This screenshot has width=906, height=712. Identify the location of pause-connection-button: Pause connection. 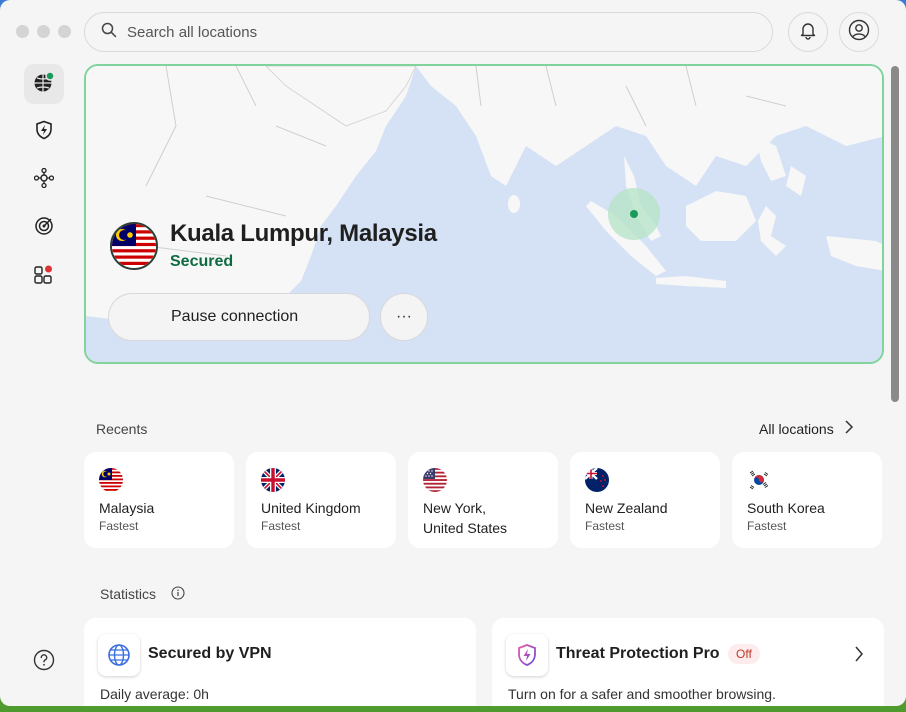
(239, 317).